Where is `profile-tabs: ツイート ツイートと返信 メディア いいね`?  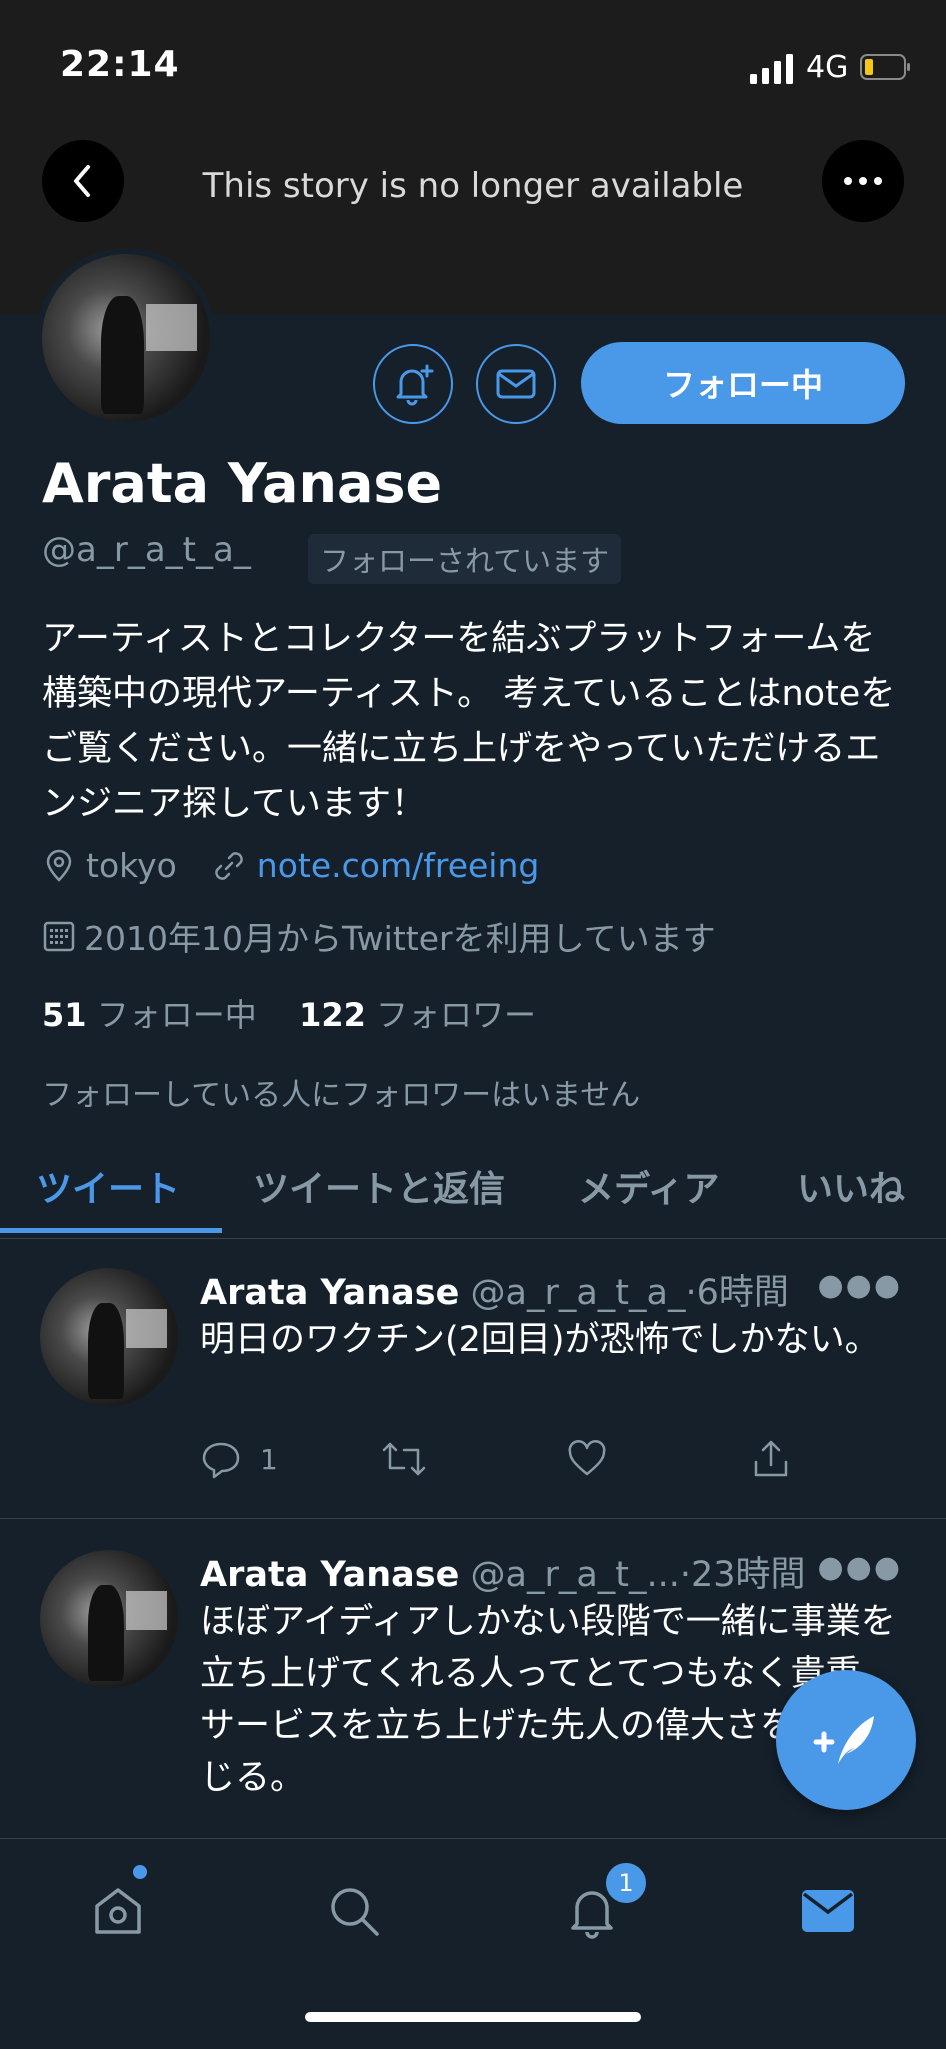
profile-tabs: ツイート ツイートと返信 メディア いいね is located at coordinates (473, 1194).